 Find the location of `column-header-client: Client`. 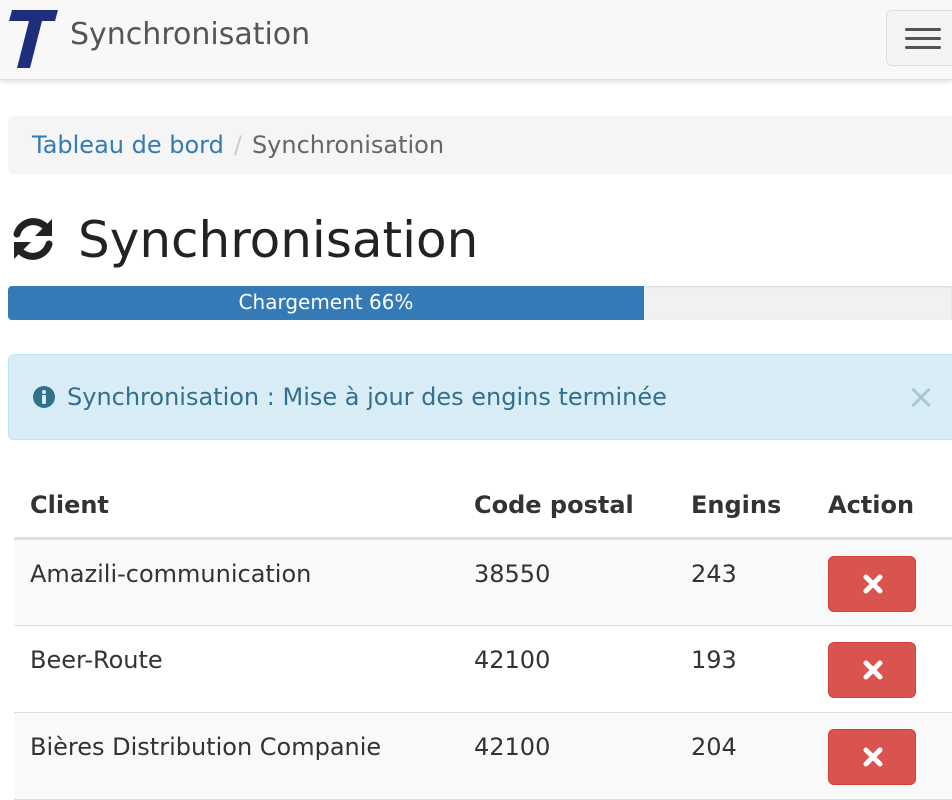

column-header-client: Client is located at coordinates (236, 507).